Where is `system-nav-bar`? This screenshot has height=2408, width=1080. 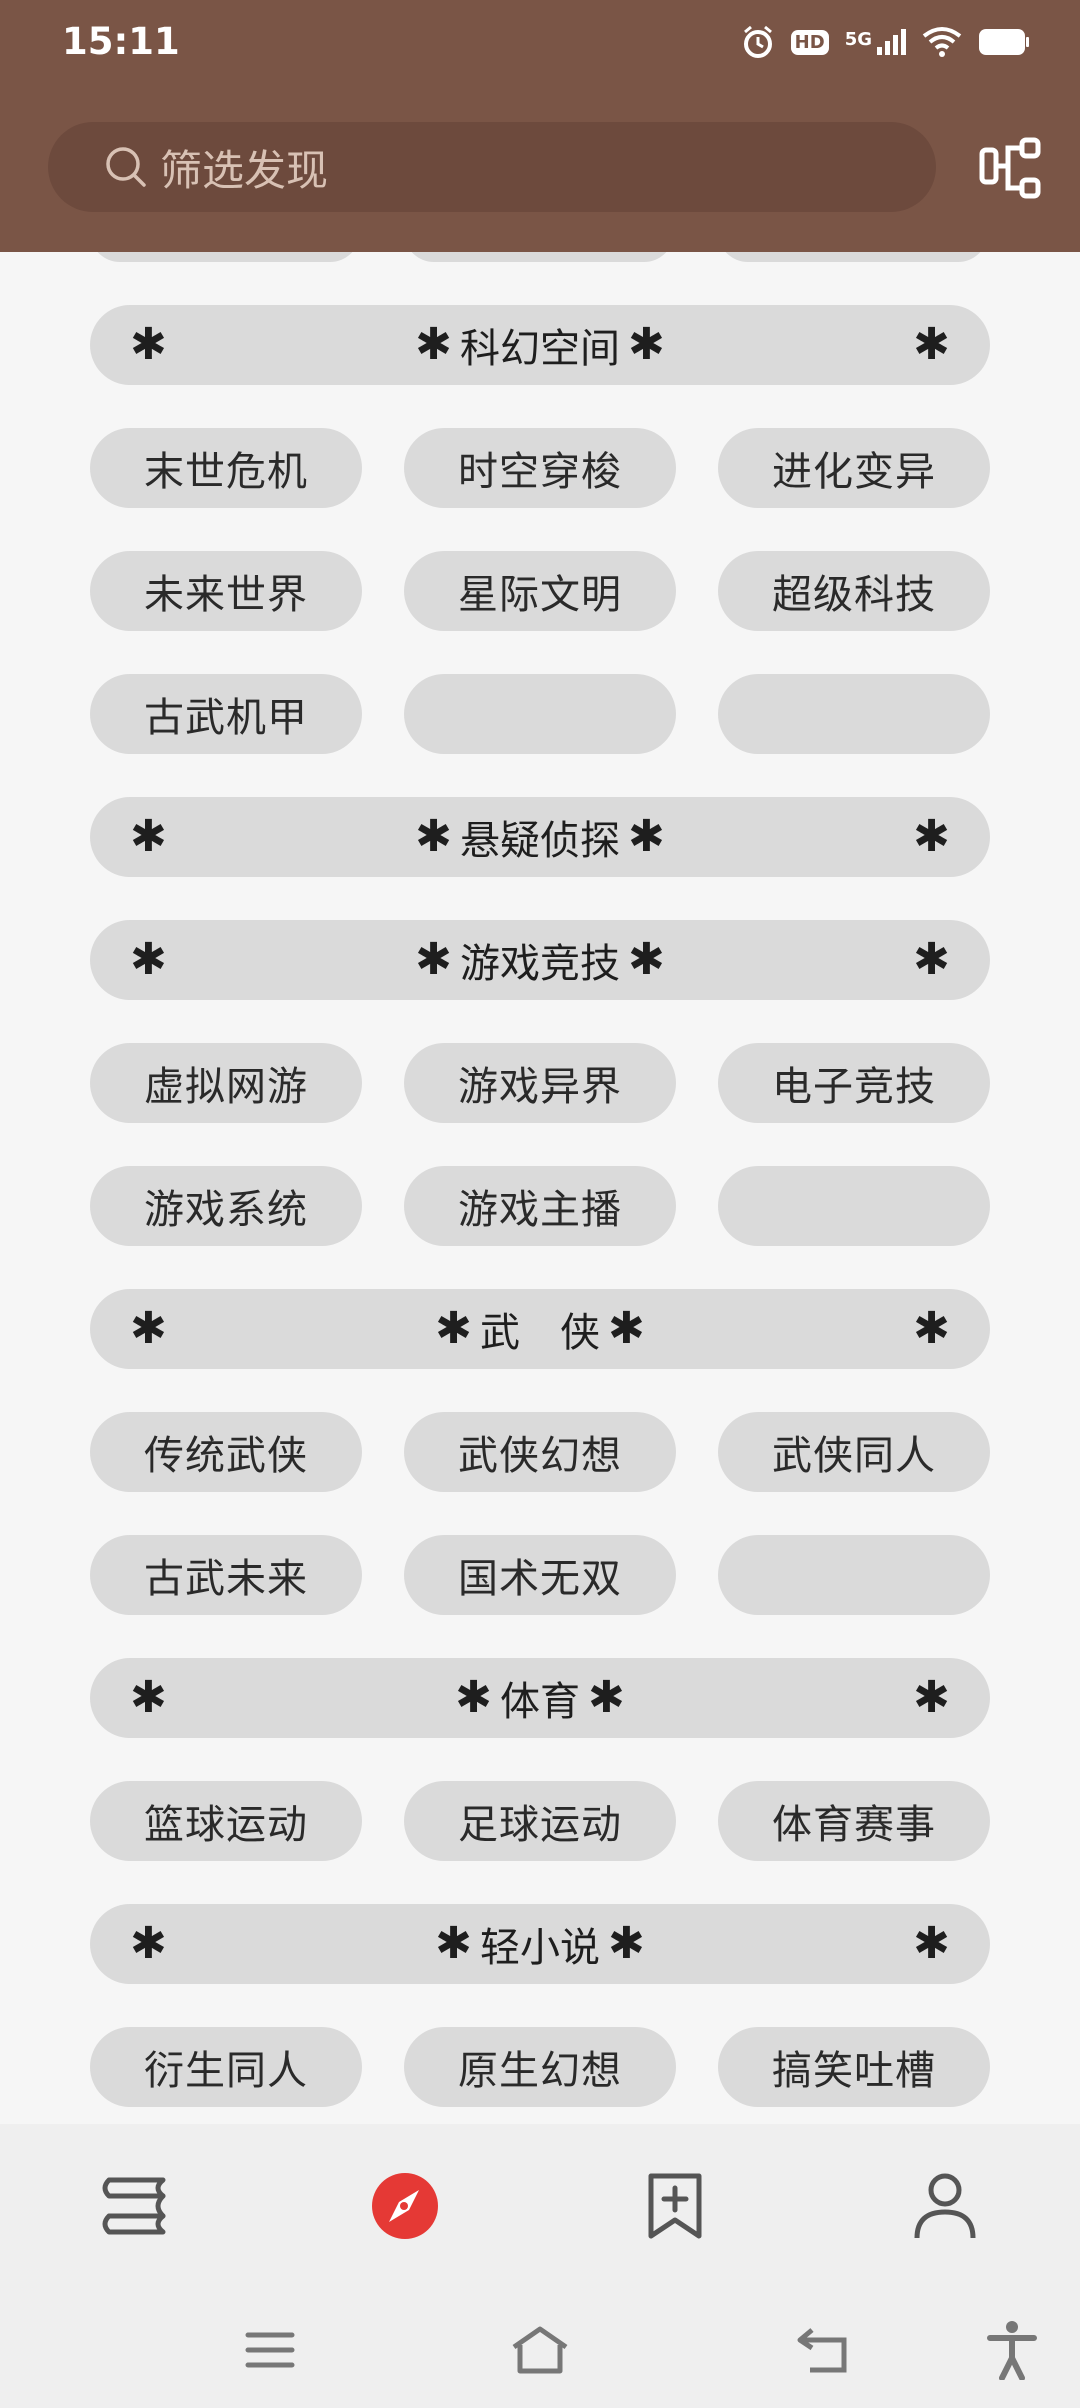
system-nav-bar is located at coordinates (540, 2348).